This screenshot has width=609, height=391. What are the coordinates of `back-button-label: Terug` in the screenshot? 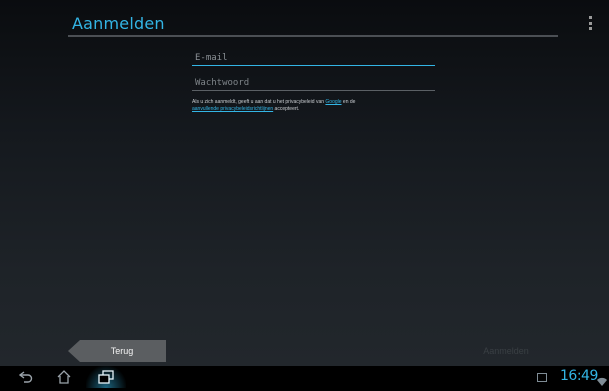 It's located at (122, 351).